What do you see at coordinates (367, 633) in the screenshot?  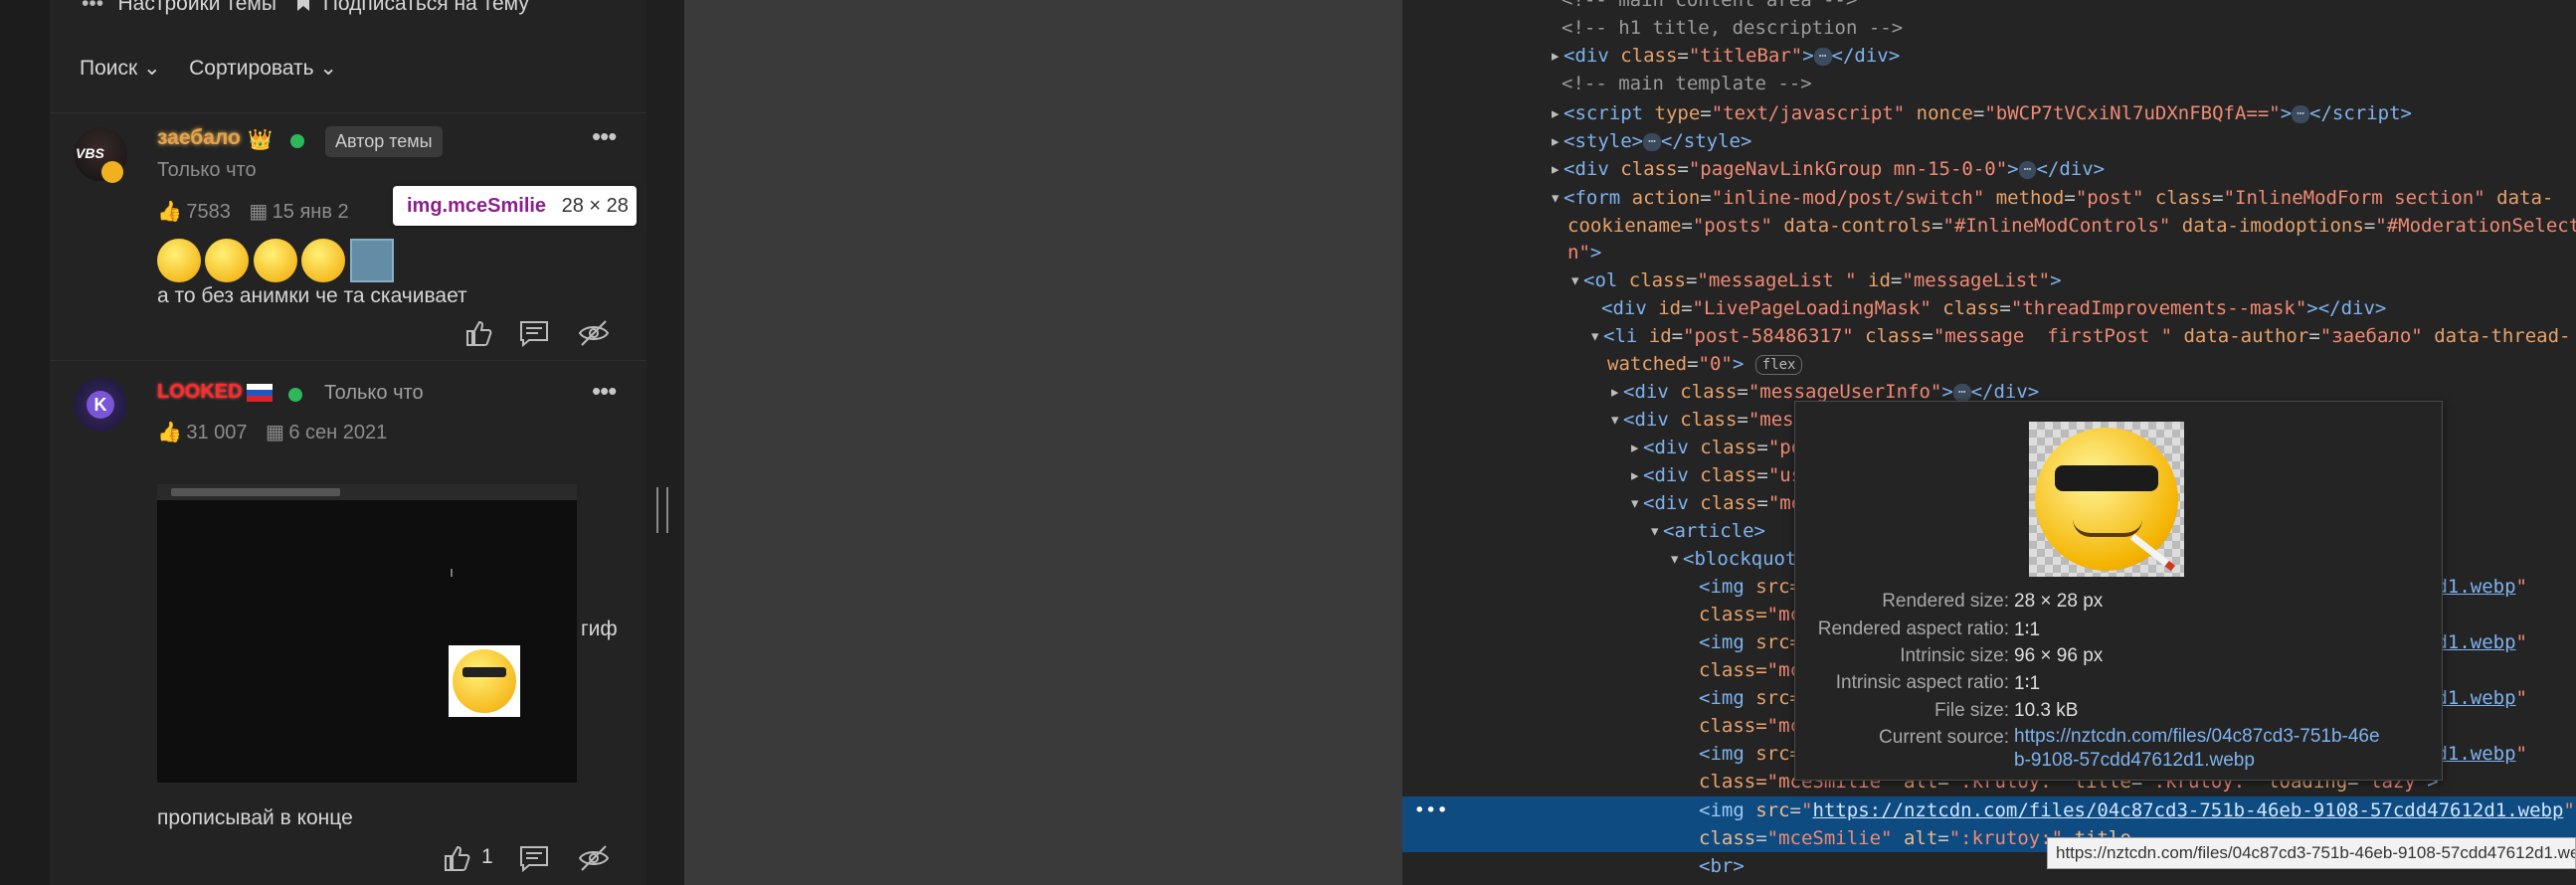 I see `embedded-image` at bounding box center [367, 633].